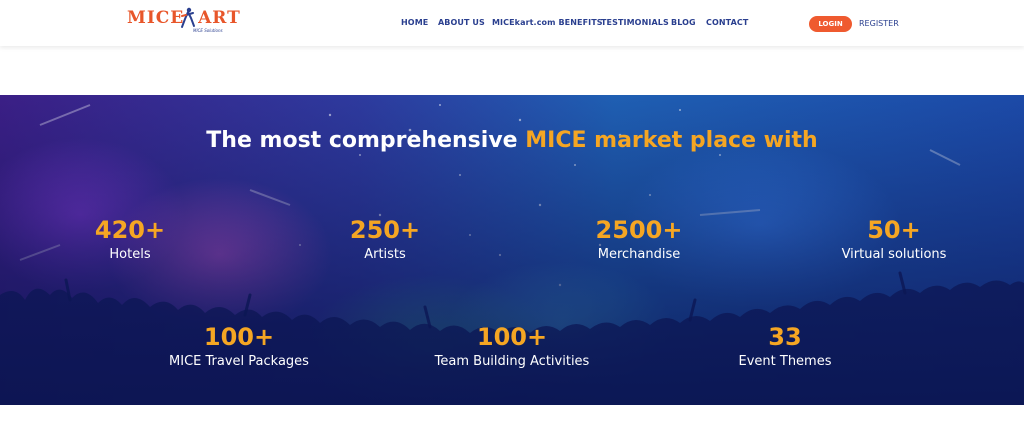  What do you see at coordinates (414, 22) in the screenshot?
I see `nav-home: HOME` at bounding box center [414, 22].